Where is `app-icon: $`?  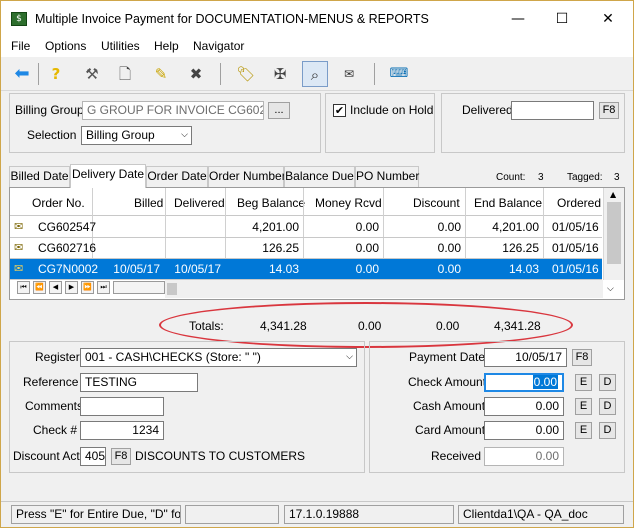 app-icon: $ is located at coordinates (19, 19).